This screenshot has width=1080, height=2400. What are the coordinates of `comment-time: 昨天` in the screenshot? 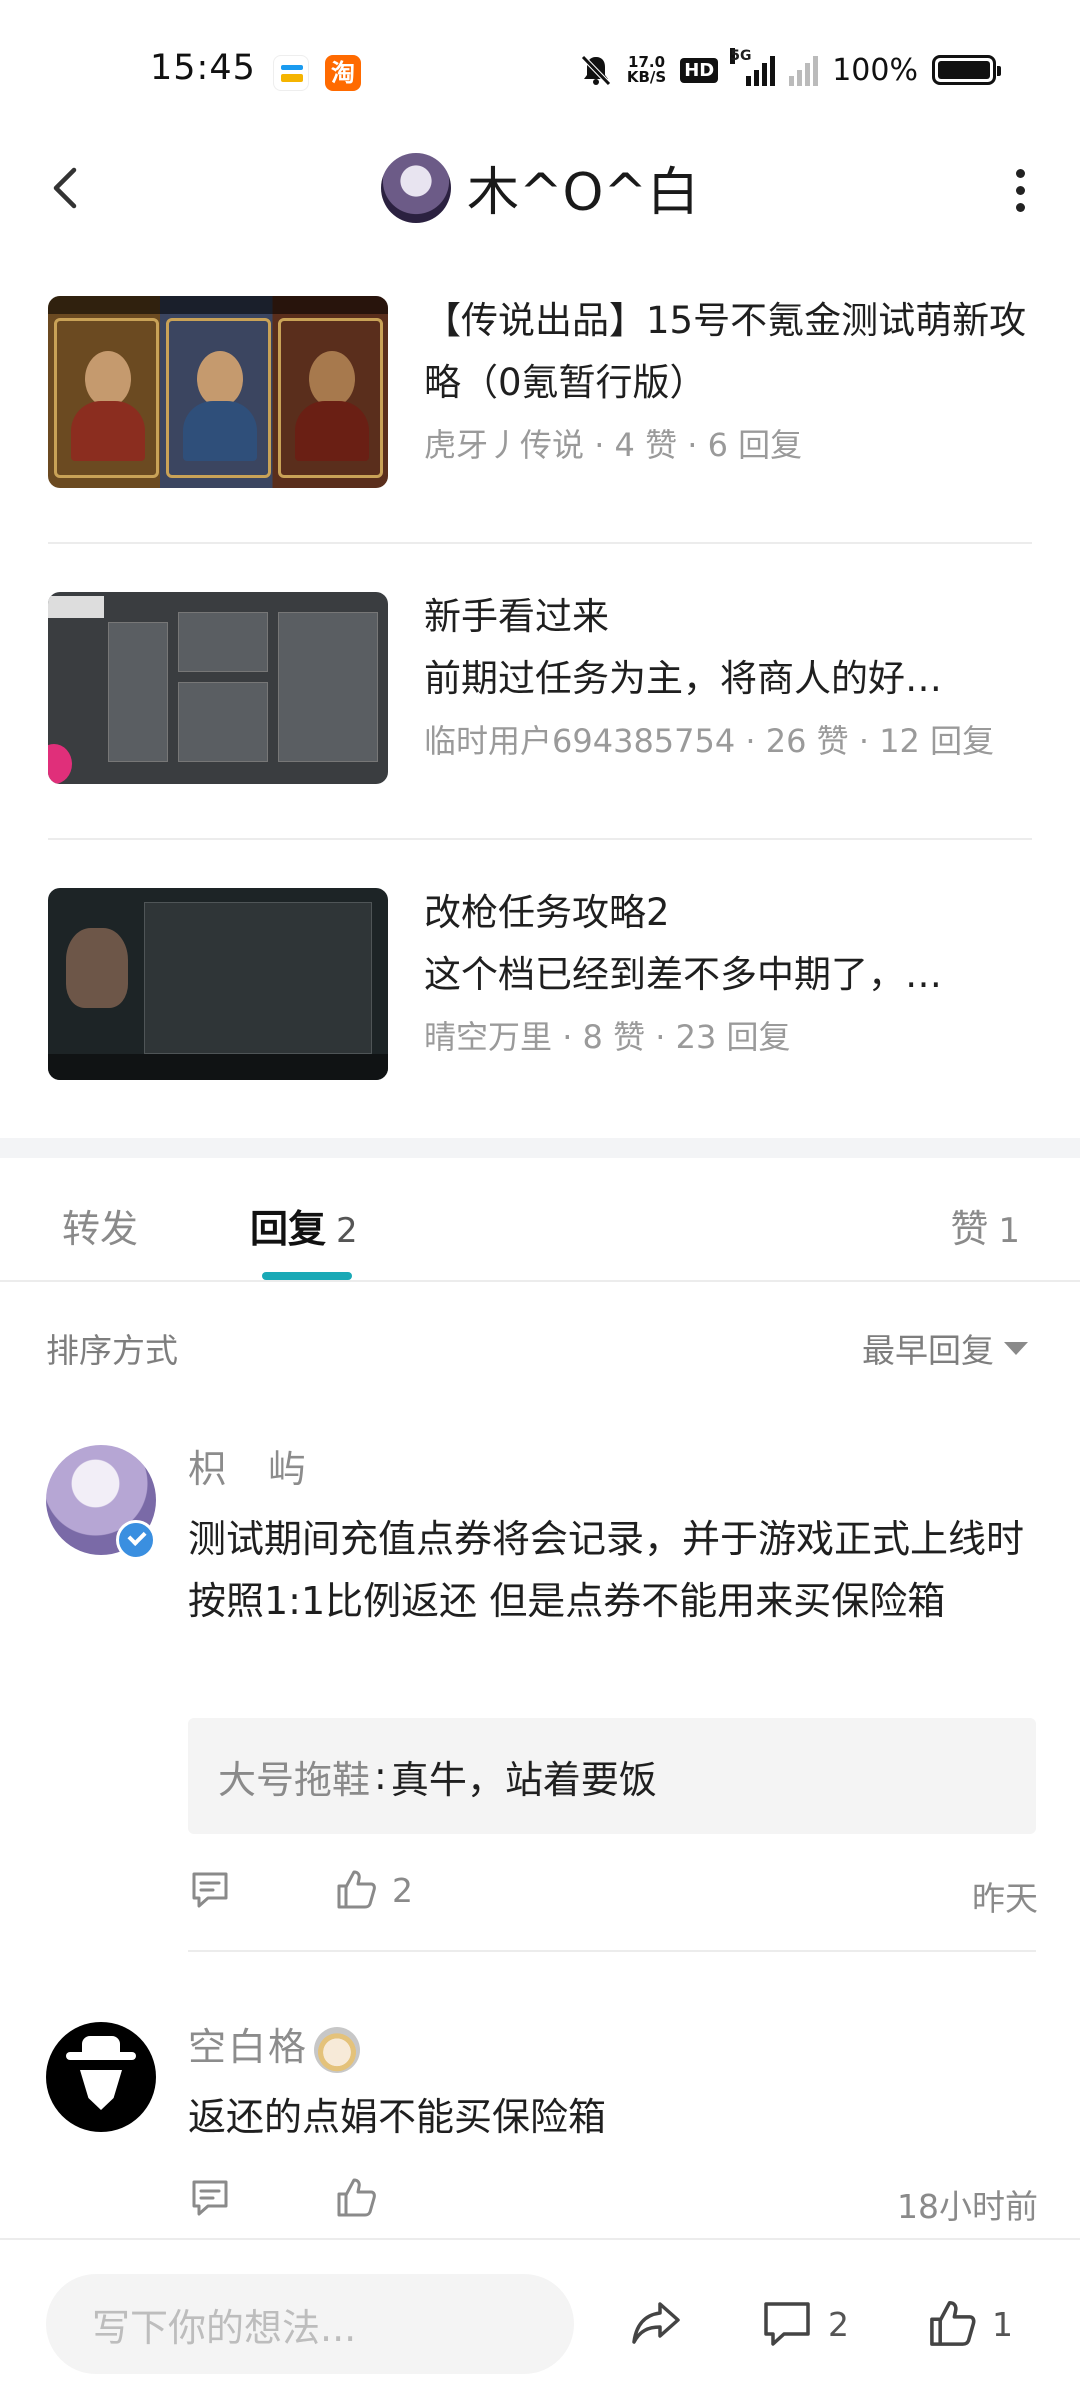 It's located at (1005, 1898).